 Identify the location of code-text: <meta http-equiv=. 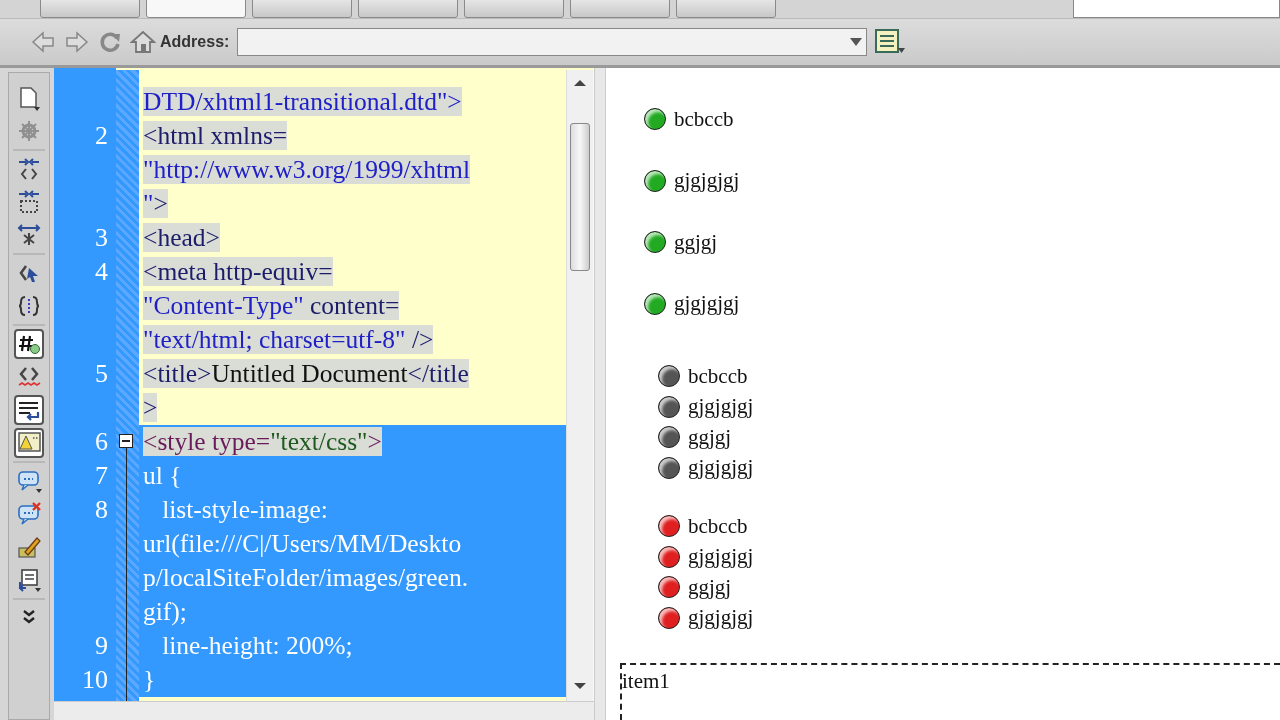
(238, 271).